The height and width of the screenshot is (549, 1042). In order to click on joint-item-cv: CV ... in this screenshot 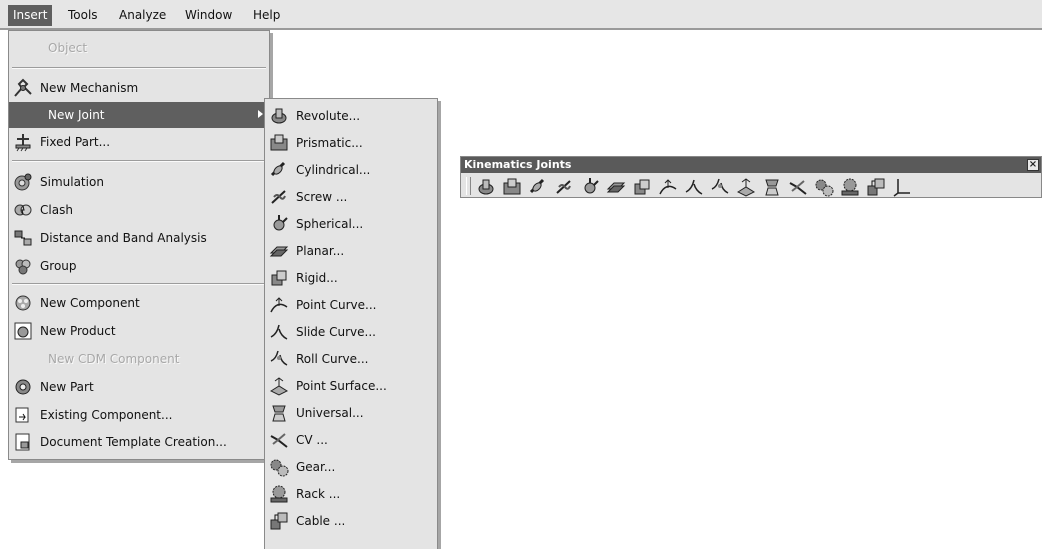, I will do `click(351, 440)`.